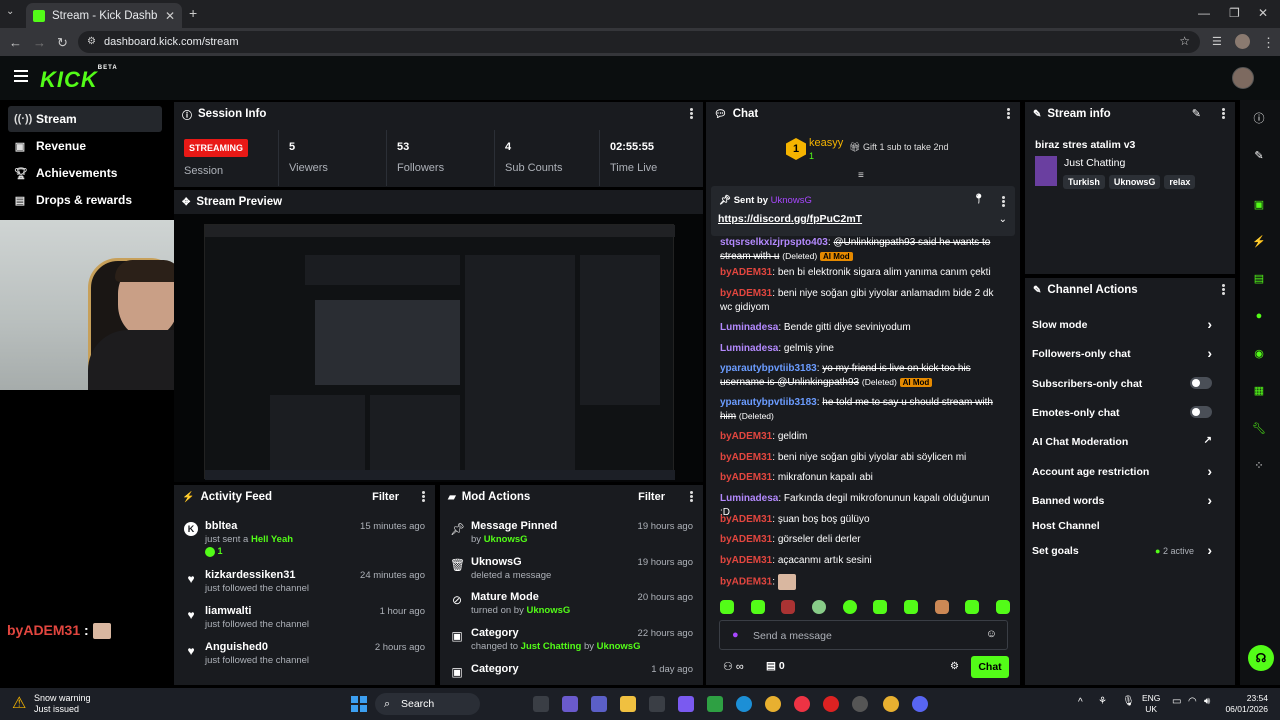 The width and height of the screenshot is (1280, 720). Describe the element at coordinates (861, 175) in the screenshot. I see `collapse-icon: ≡` at that location.